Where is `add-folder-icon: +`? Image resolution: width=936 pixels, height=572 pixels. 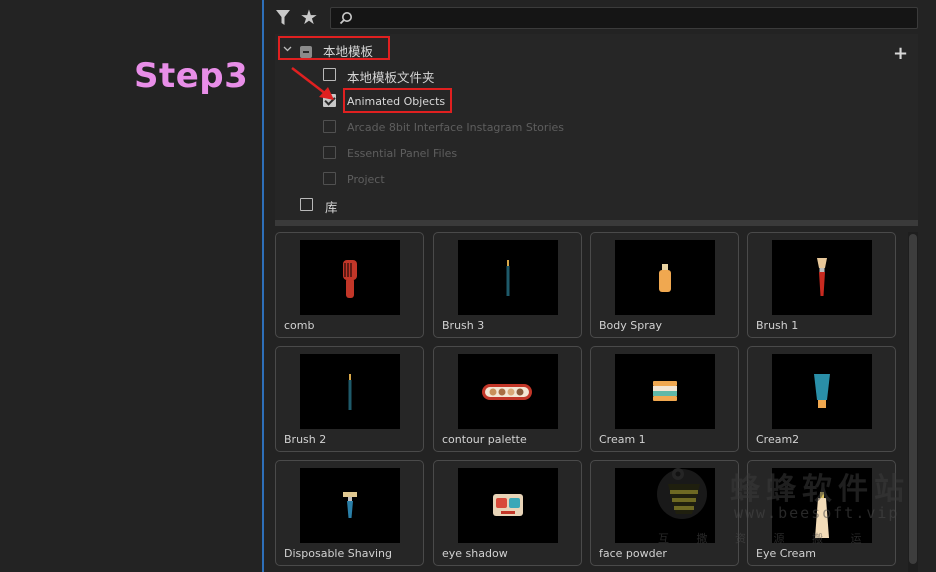
add-folder-icon: + is located at coordinates (900, 54).